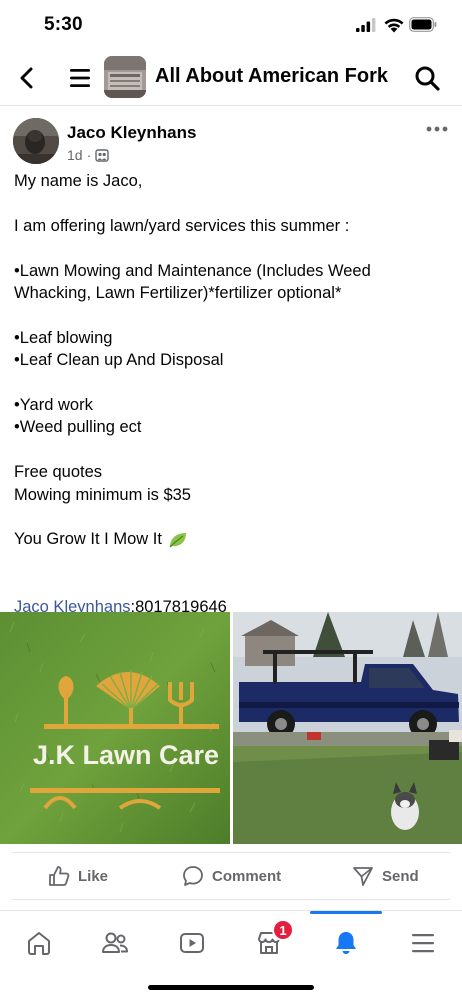  I want to click on group-photo, so click(125, 77).